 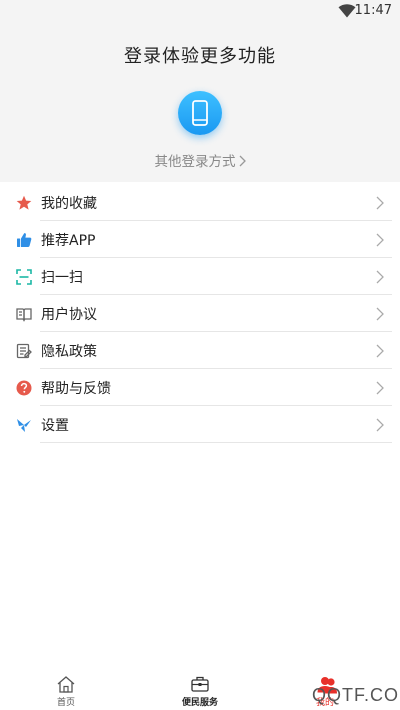 I want to click on other-login-label: 其他登录方式, so click(x=195, y=162).